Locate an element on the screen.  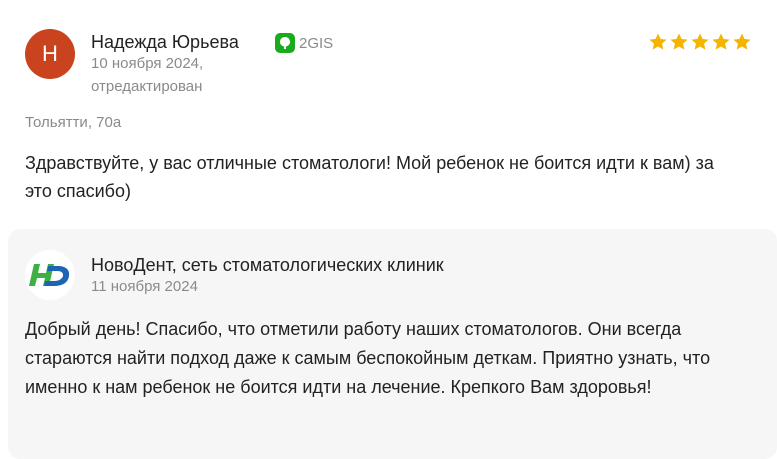
source-badge: 2GIS is located at coordinates (304, 43).